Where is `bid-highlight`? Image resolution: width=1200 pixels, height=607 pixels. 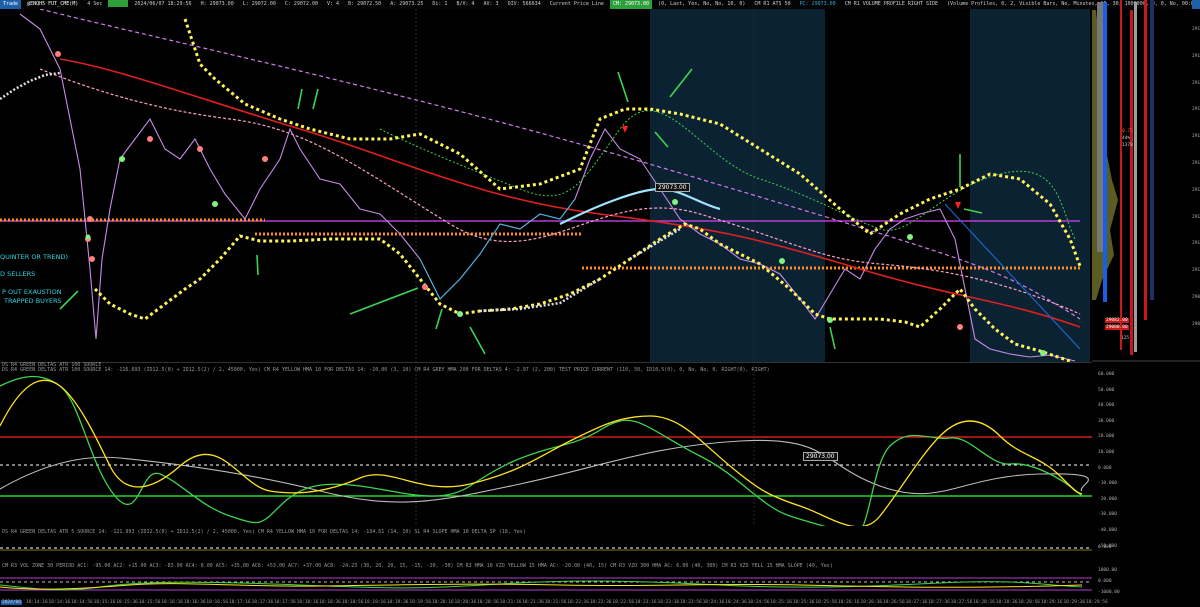 bid-highlight is located at coordinates (118, 3).